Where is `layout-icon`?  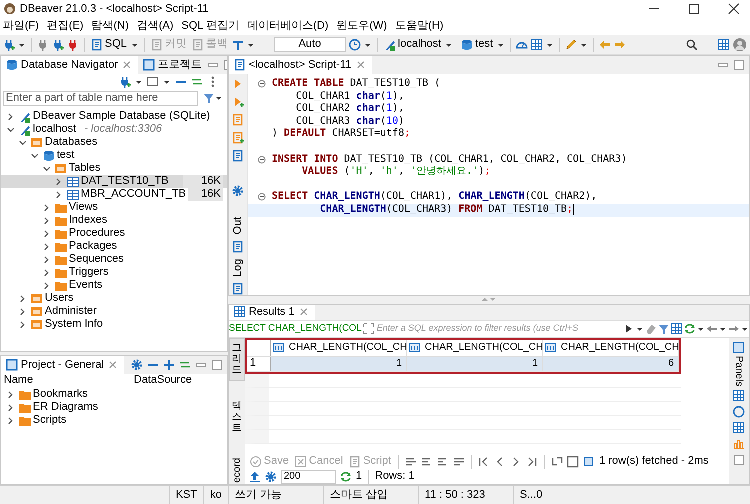 layout-icon is located at coordinates (739, 396).